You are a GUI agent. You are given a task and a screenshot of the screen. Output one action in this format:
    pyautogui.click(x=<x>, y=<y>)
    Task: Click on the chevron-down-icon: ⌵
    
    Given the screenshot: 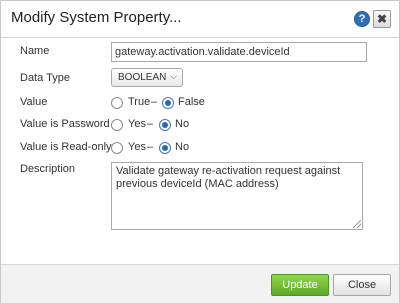 What is the action you would take?
    pyautogui.click(x=173, y=76)
    